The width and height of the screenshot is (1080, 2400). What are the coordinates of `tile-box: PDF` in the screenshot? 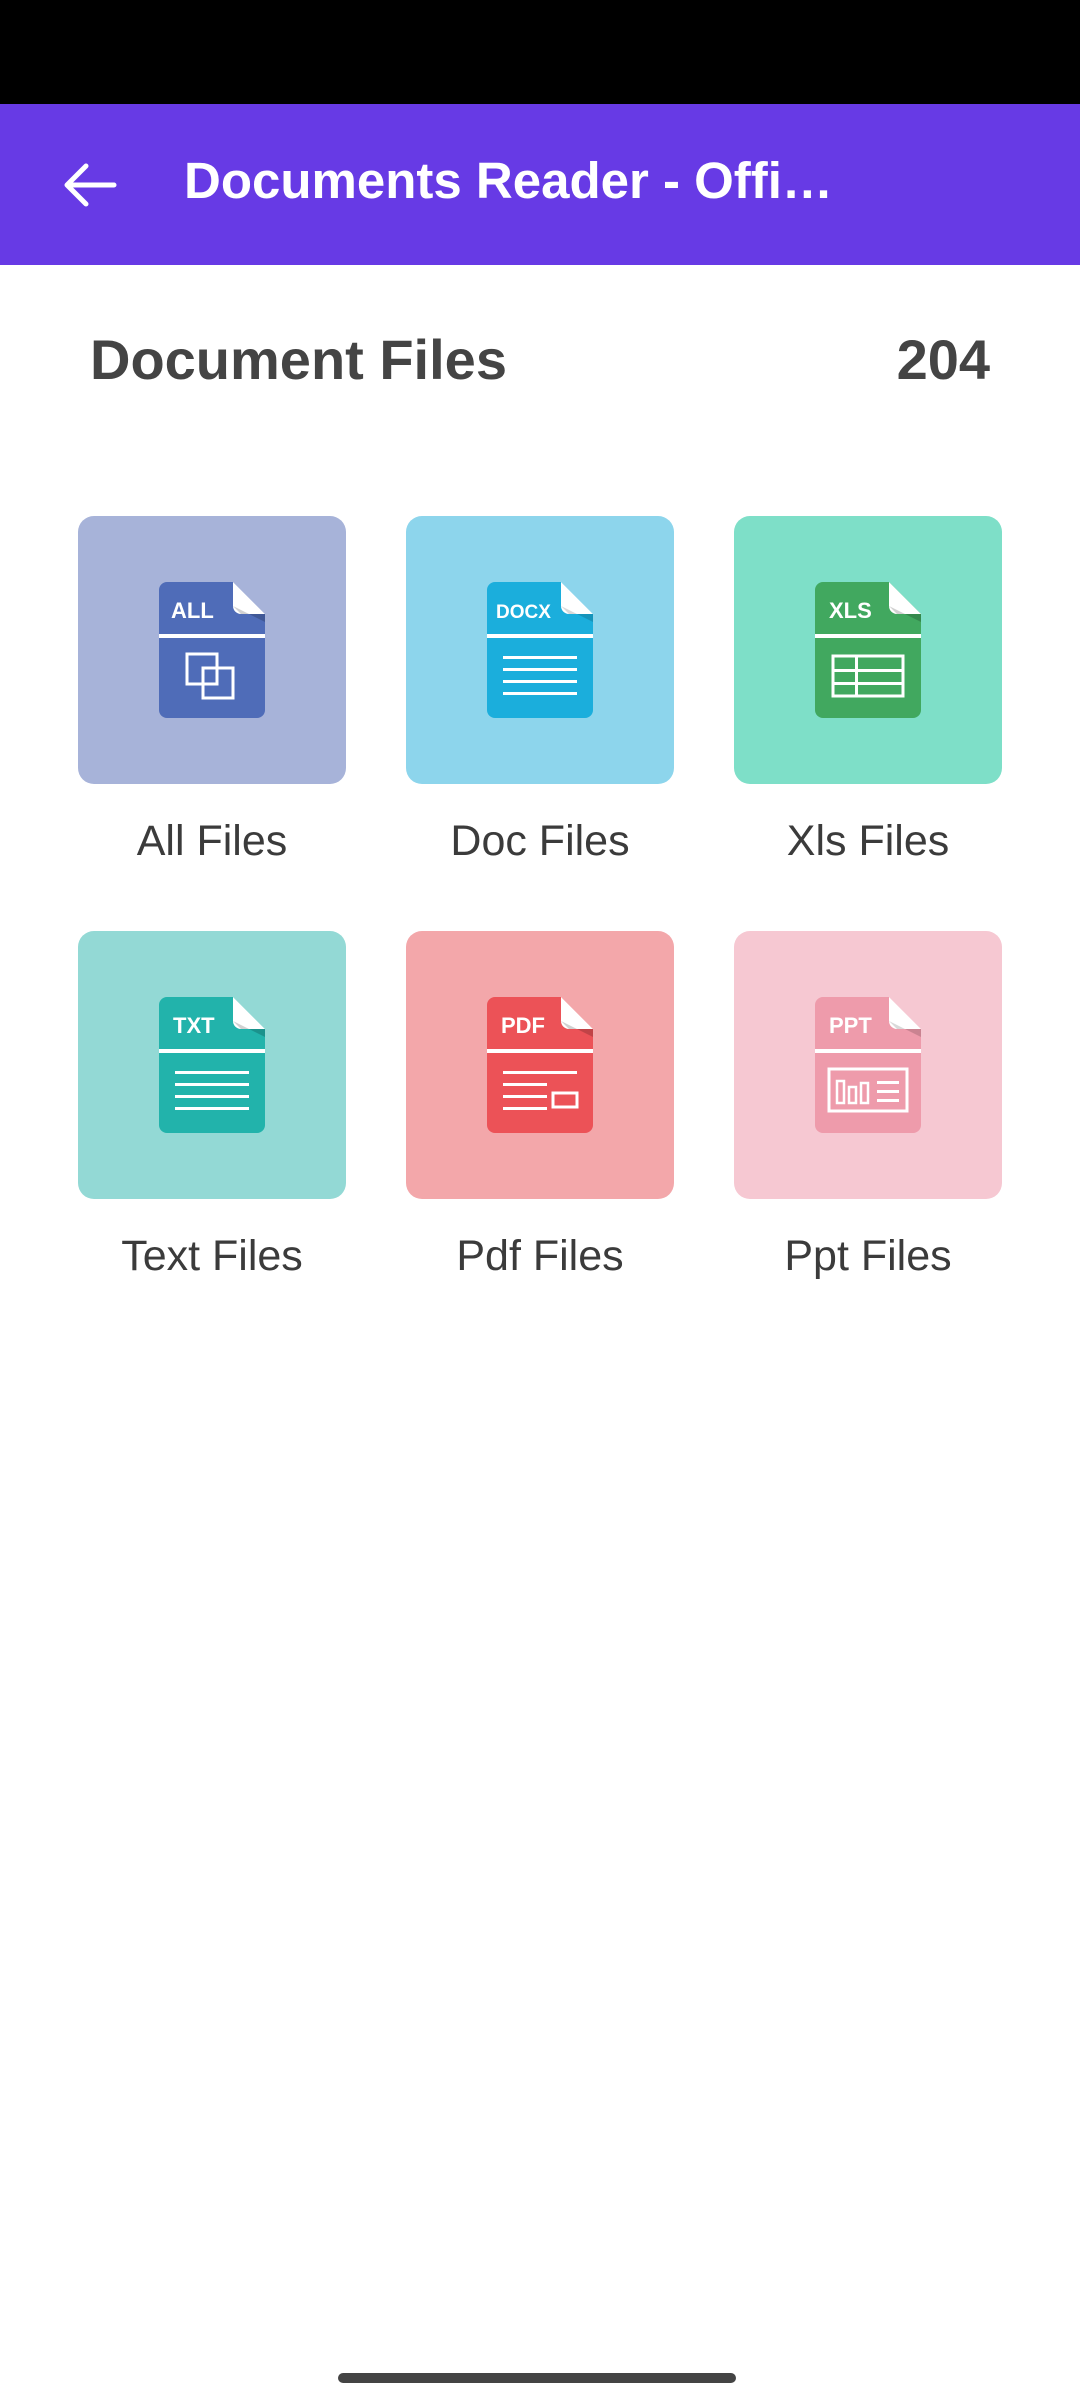 It's located at (540, 1065).